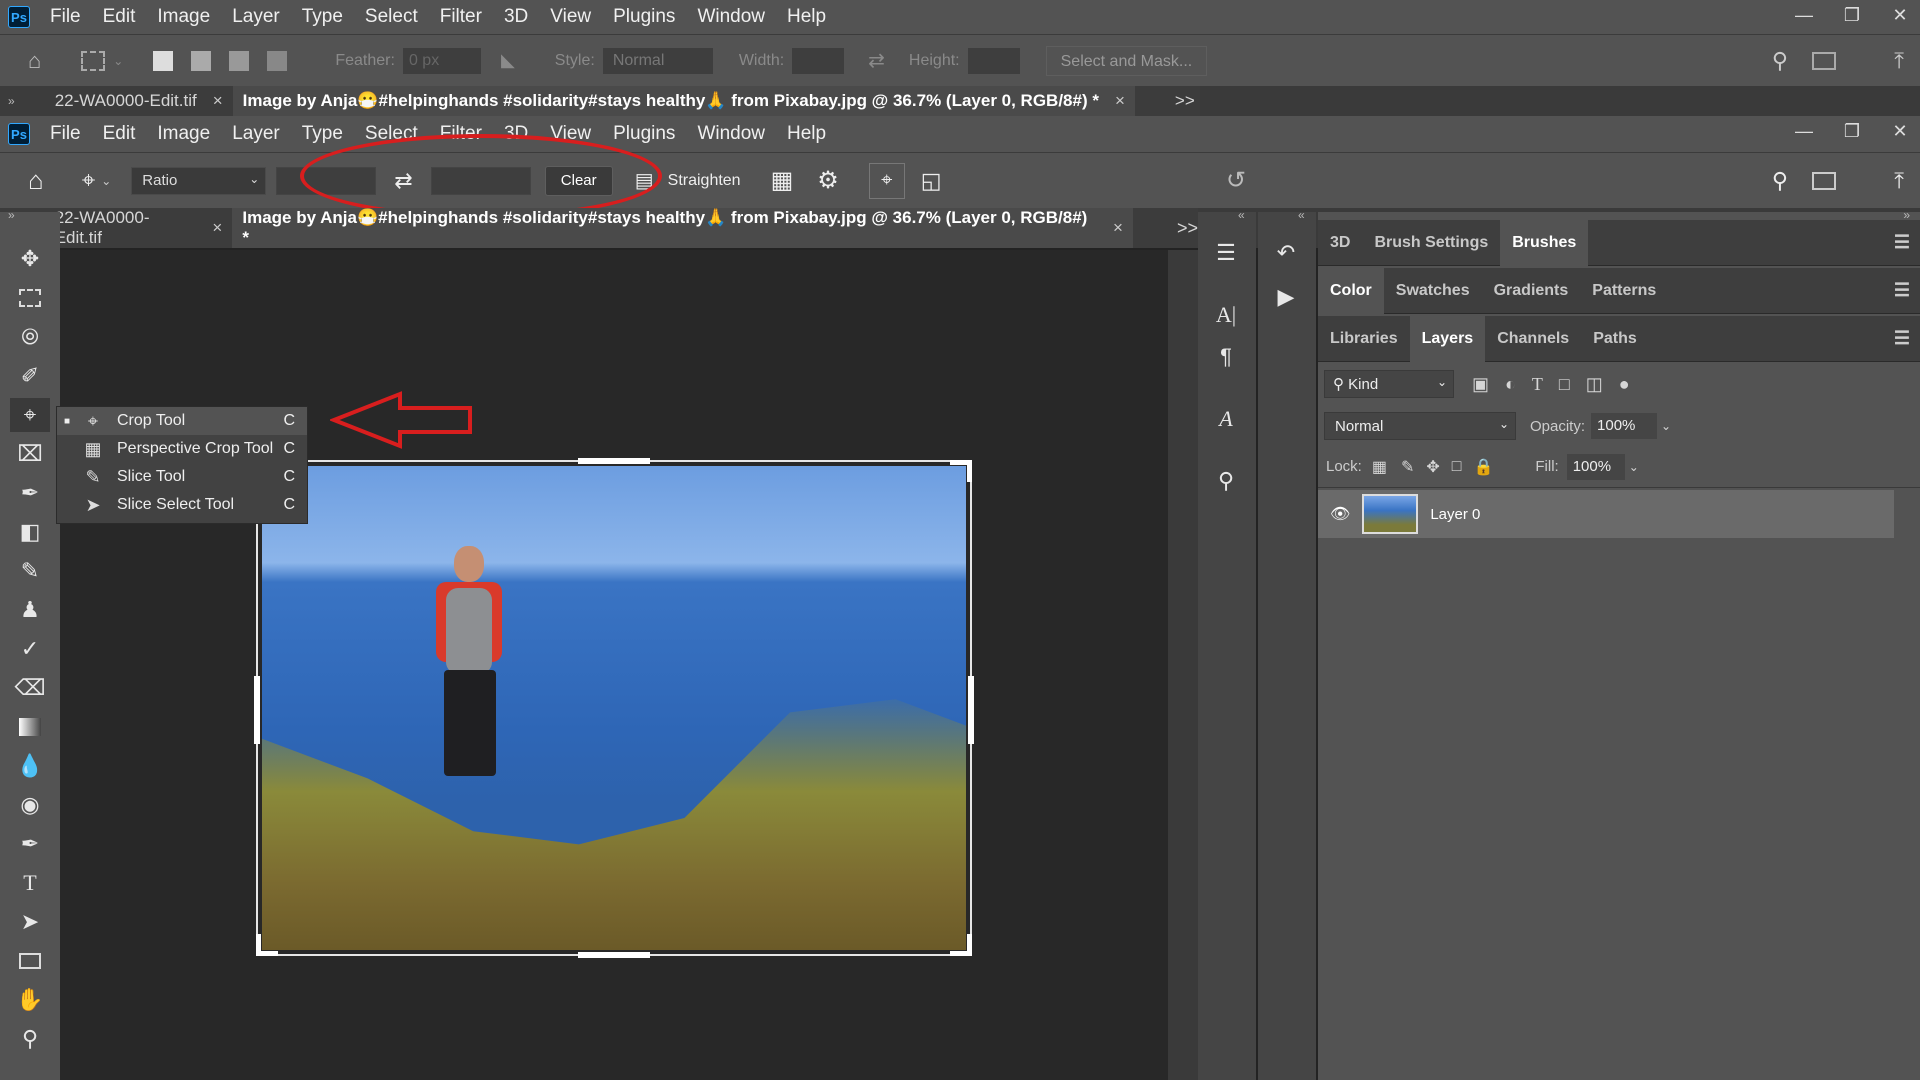 Image resolution: width=1920 pixels, height=1080 pixels. What do you see at coordinates (614, 955) in the screenshot?
I see `crop-handle-bottom` at bounding box center [614, 955].